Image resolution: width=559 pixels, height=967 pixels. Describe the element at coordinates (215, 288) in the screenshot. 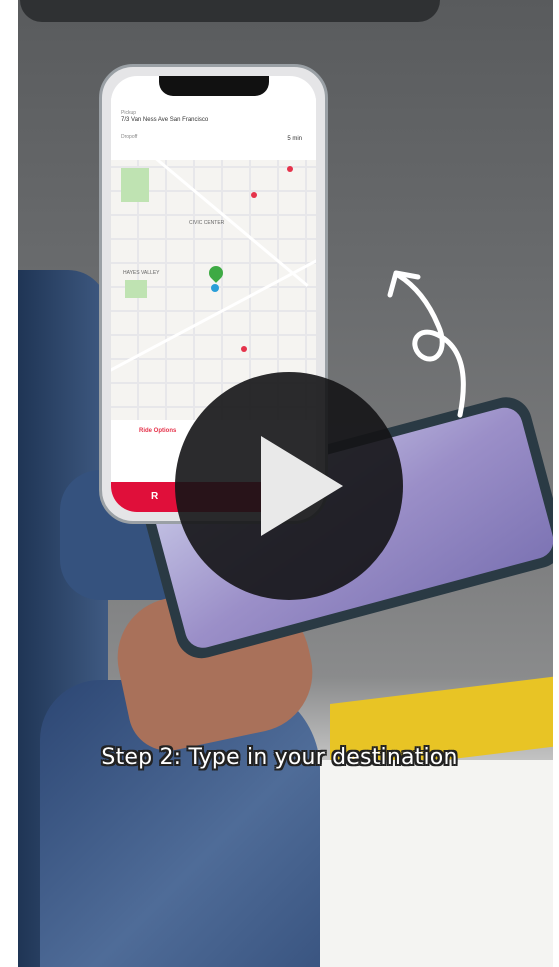

I see `location-dot` at that location.